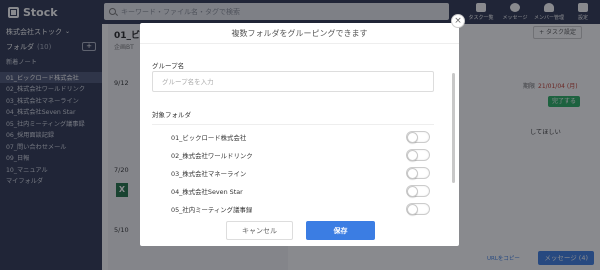 Image resolution: width=600 pixels, height=270 pixels. I want to click on close-icon: ×, so click(458, 20).